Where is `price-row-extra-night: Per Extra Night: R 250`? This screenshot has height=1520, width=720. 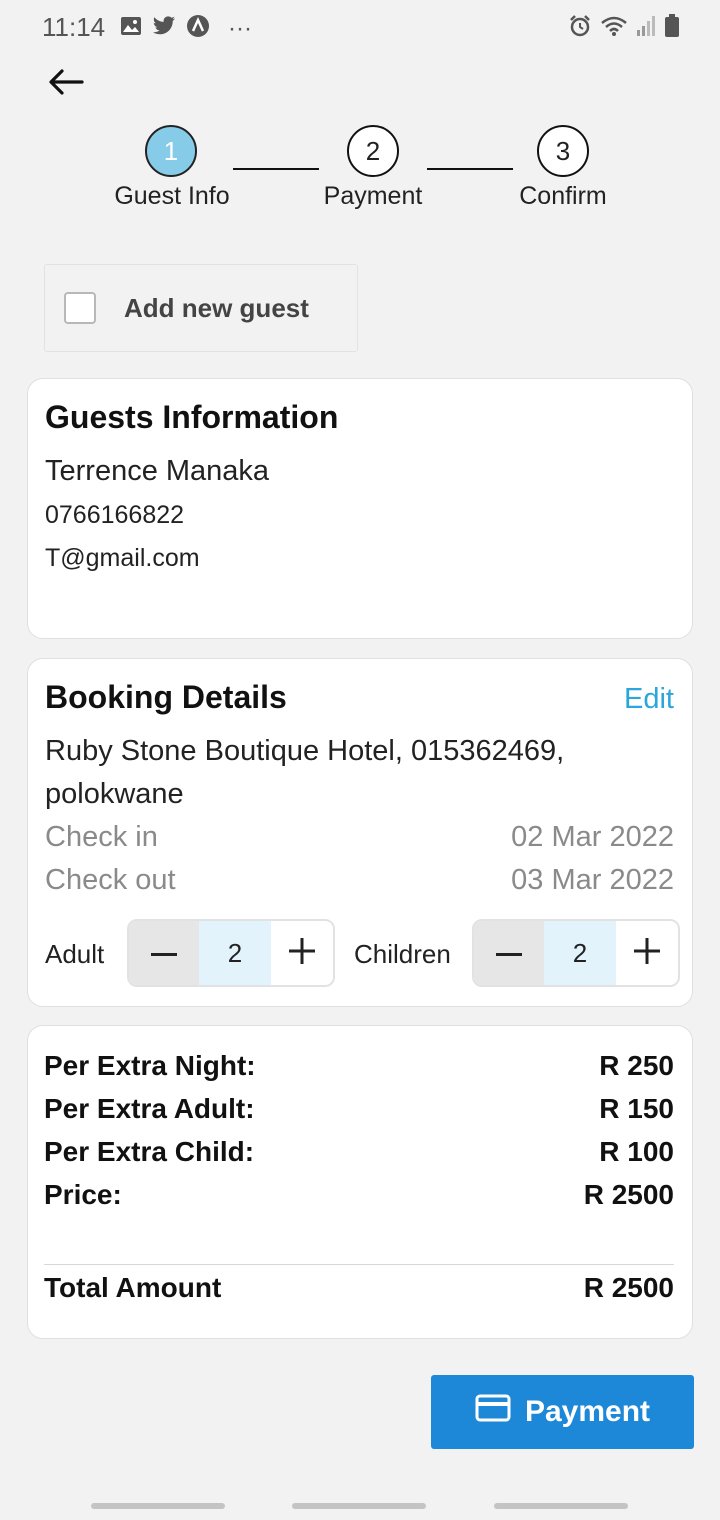 price-row-extra-night: Per Extra Night: R 250 is located at coordinates (359, 1066).